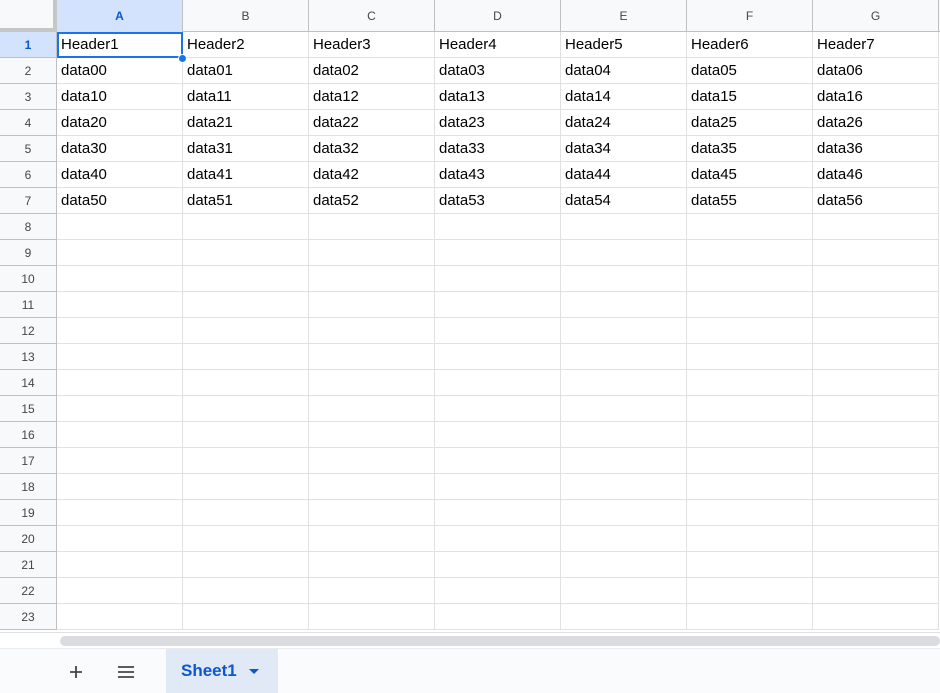 The height and width of the screenshot is (693, 940). What do you see at coordinates (624, 253) in the screenshot?
I see `cell-e9` at bounding box center [624, 253].